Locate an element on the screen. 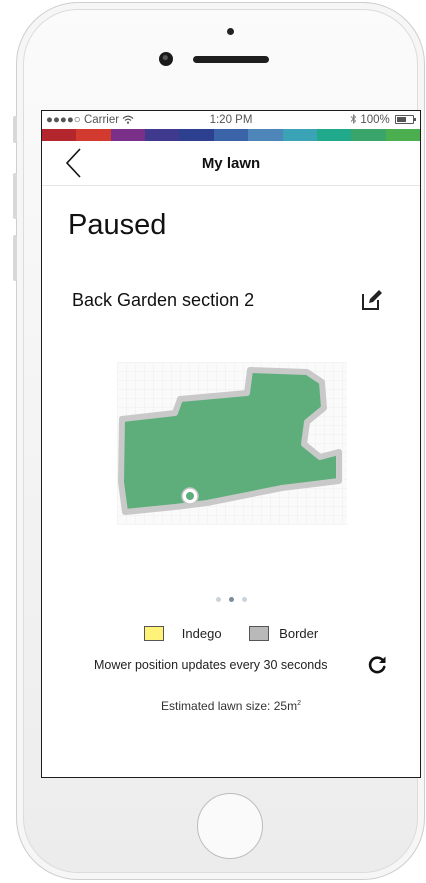 The width and height of the screenshot is (426, 883). proximity-sensor is located at coordinates (230, 31).